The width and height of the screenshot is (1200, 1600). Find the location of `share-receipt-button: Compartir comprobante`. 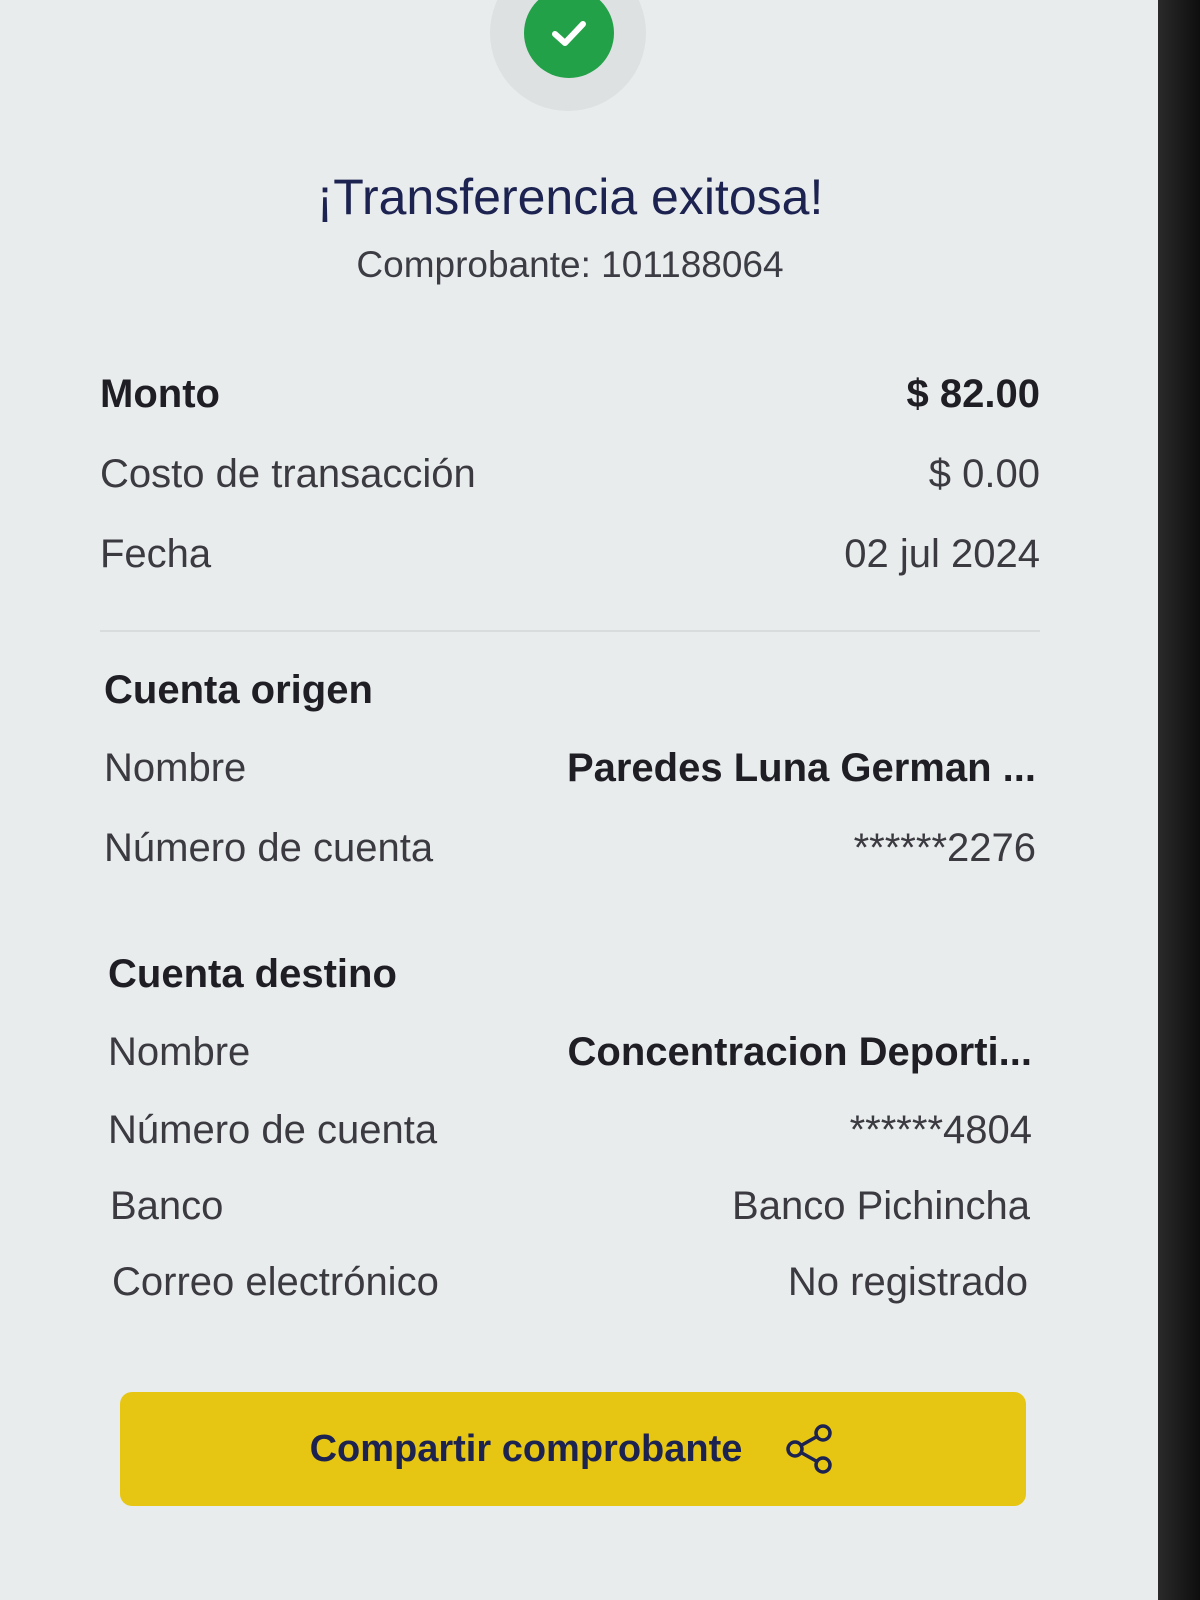

share-receipt-button: Compartir comprobante is located at coordinates (573, 1449).